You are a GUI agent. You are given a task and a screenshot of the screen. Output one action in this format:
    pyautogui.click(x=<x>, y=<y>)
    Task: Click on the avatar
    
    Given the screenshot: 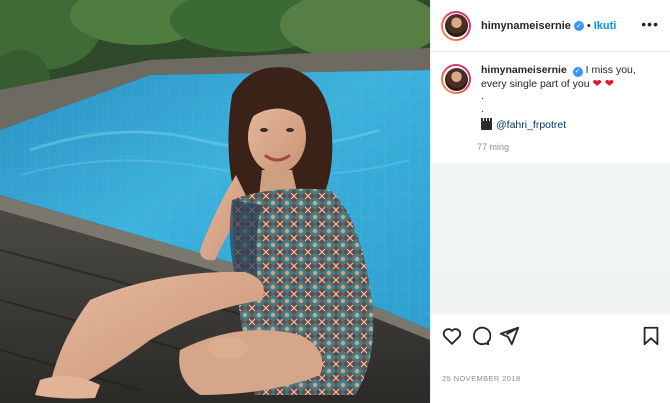 What is the action you would take?
    pyautogui.click(x=456, y=25)
    